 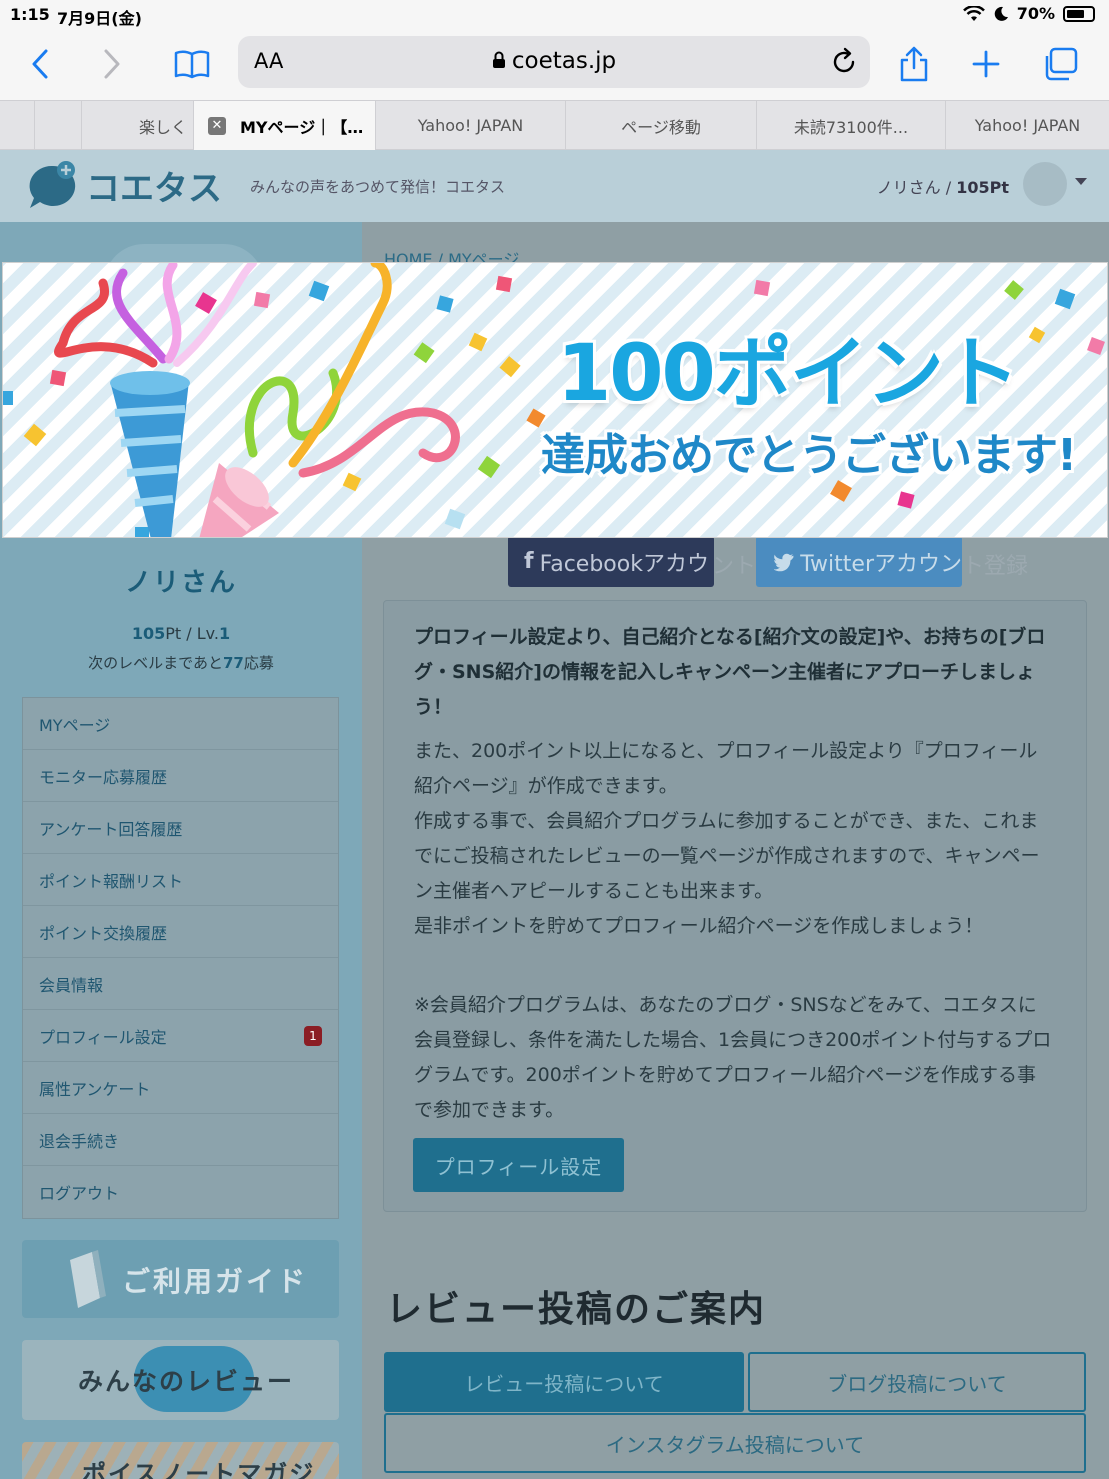 I want to click on tab-yahoo-2: Yahoo! JAPAN, so click(x=1027, y=125).